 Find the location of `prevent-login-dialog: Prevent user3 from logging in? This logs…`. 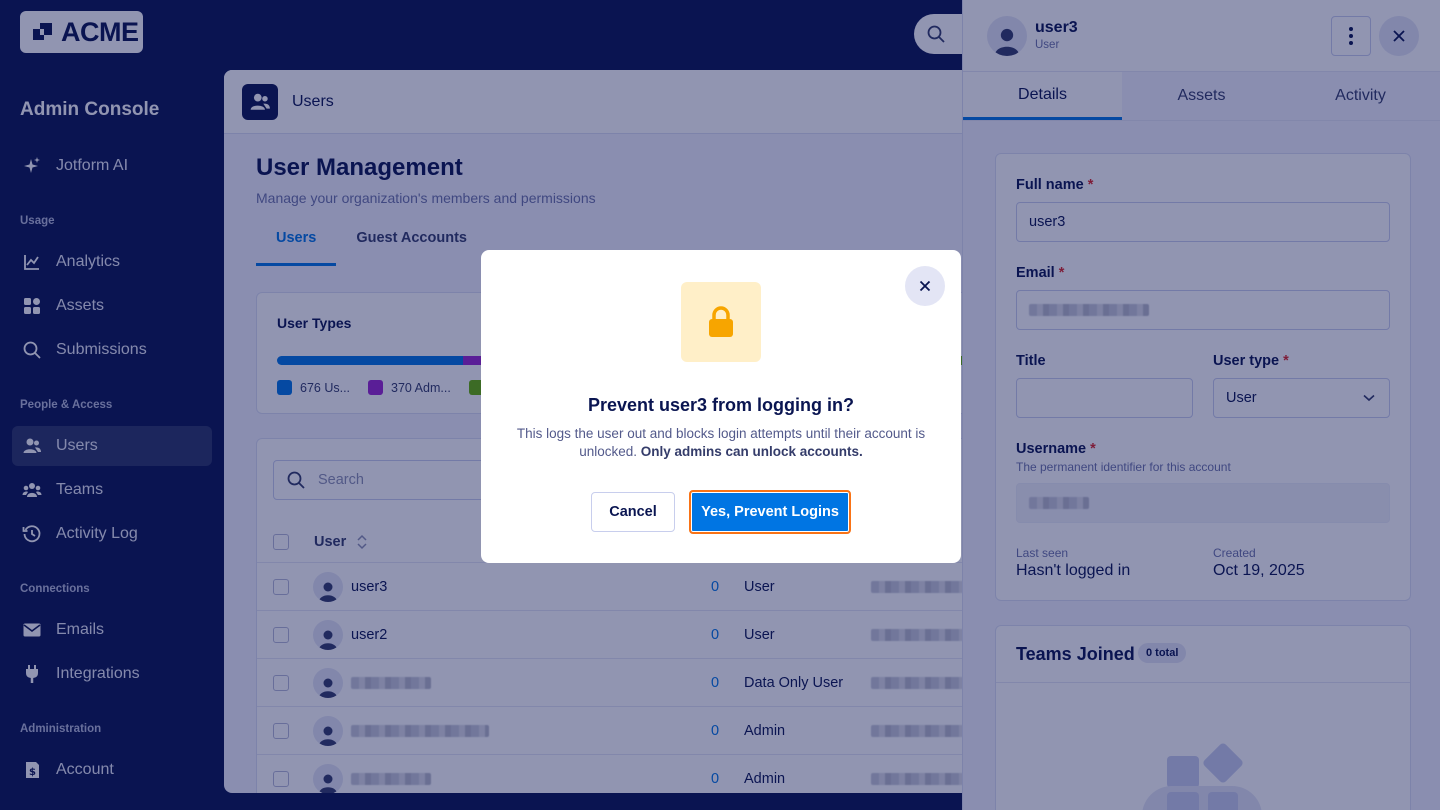

prevent-login-dialog: Prevent user3 from logging in? This logs… is located at coordinates (721, 406).